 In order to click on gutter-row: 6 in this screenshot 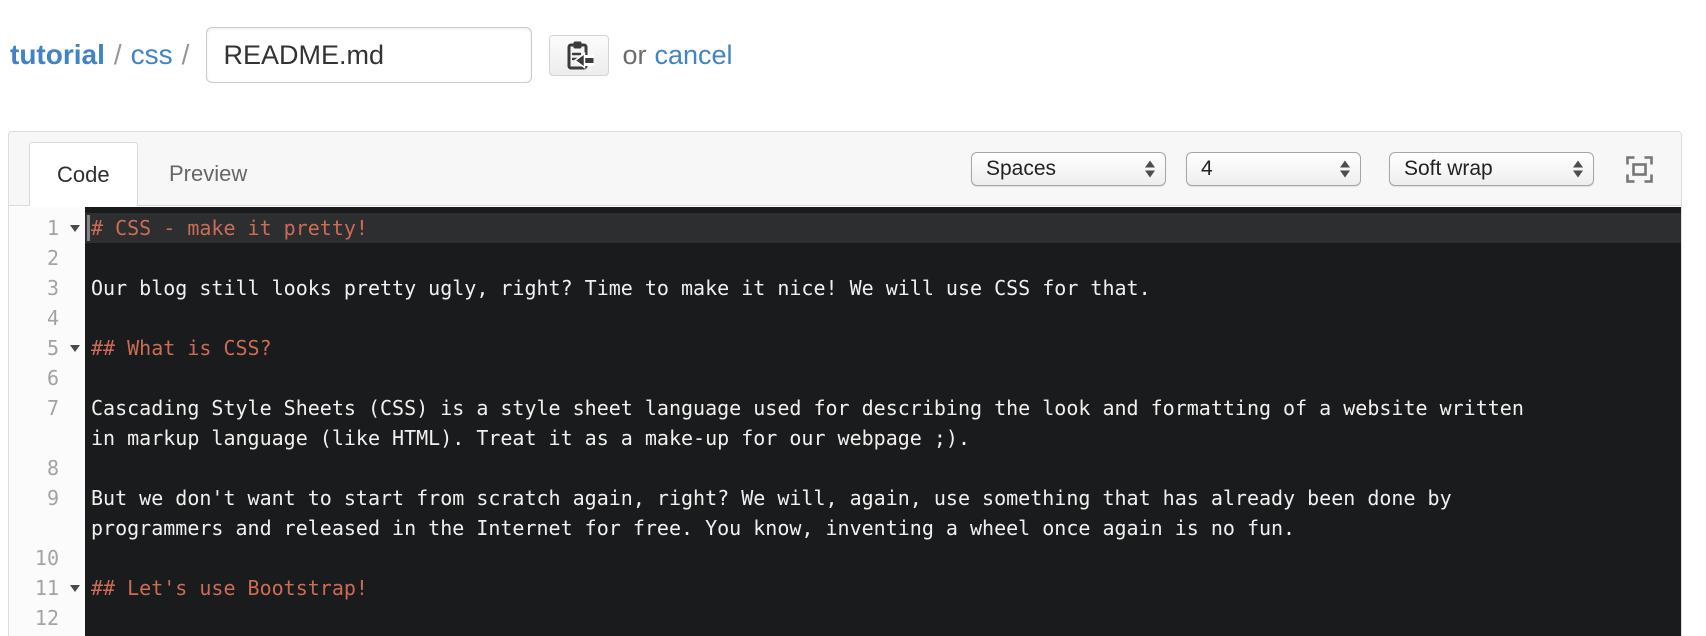, I will do `click(47, 378)`.